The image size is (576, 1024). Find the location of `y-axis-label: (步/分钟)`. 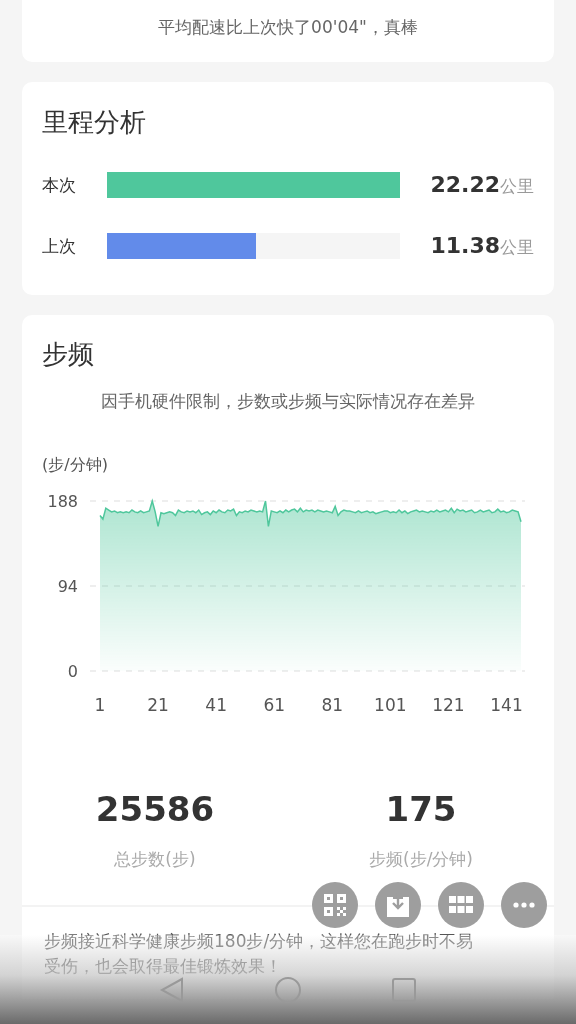

y-axis-label: (步/分钟) is located at coordinates (75, 465).